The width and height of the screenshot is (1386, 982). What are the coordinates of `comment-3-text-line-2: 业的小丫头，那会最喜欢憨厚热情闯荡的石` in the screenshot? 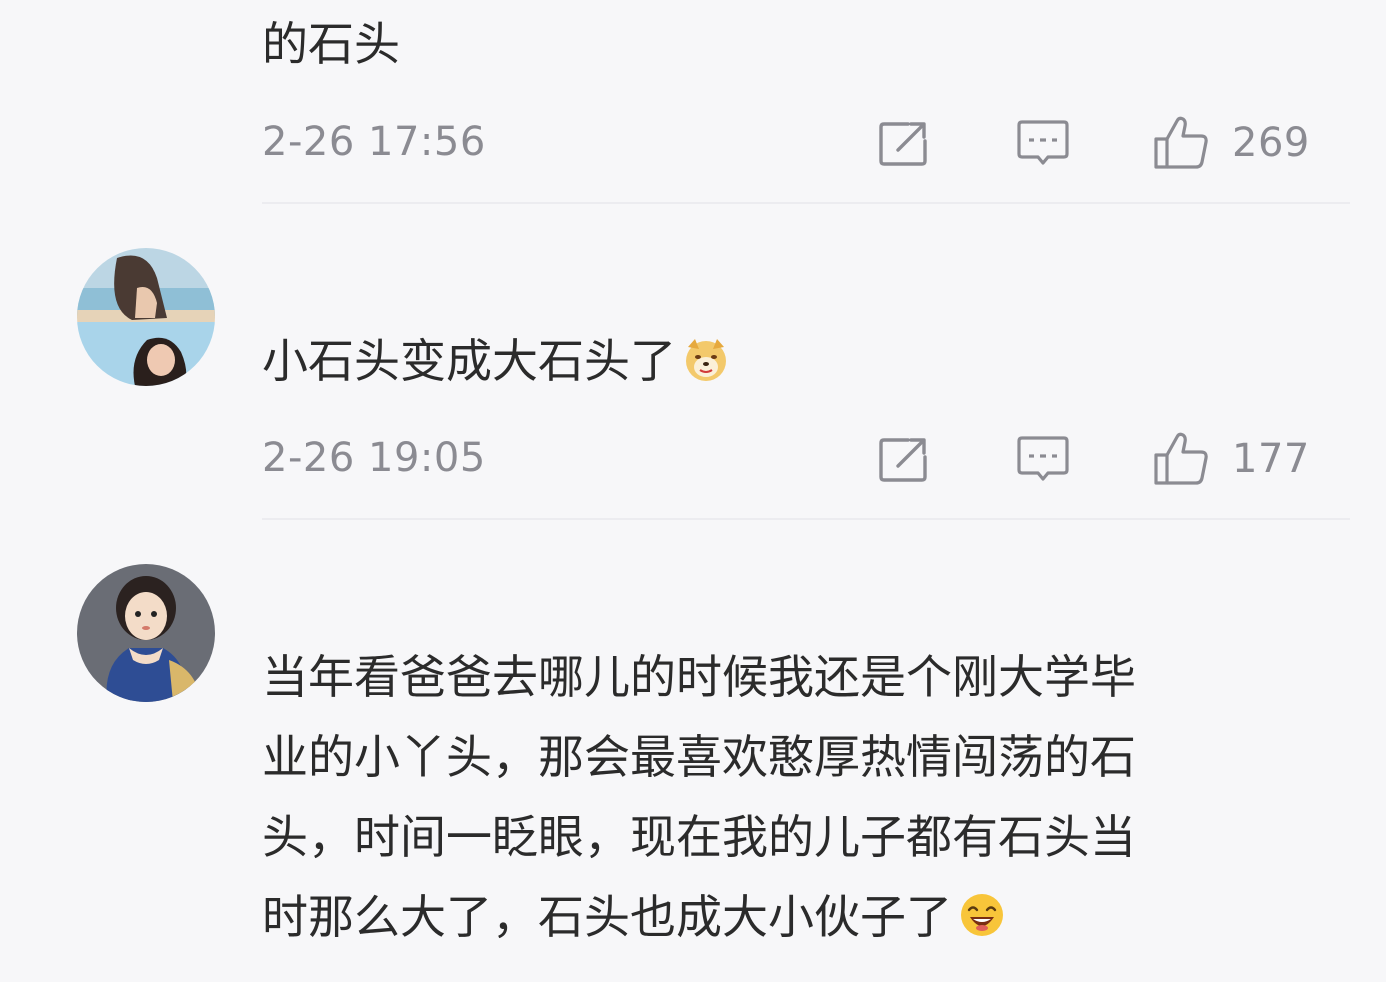 It's located at (699, 757).